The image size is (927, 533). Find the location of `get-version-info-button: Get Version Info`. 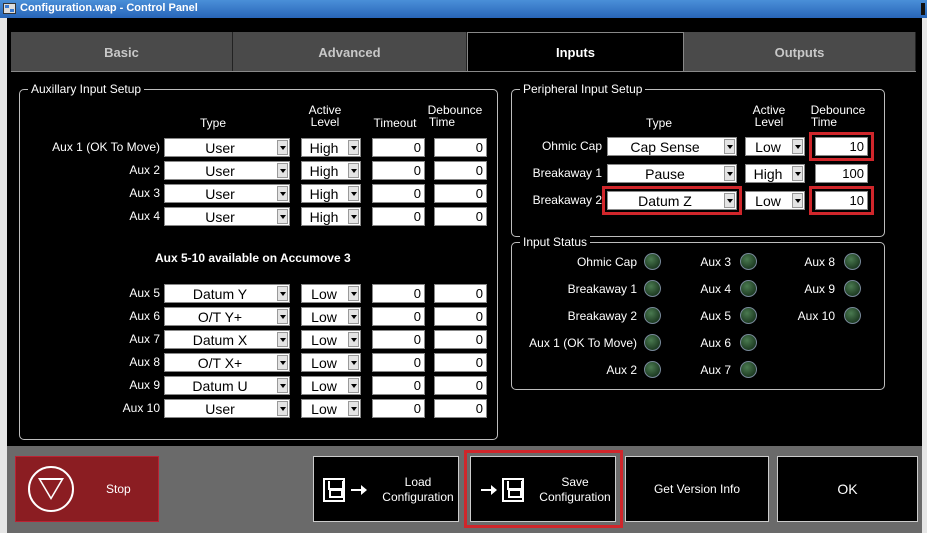

get-version-info-button: Get Version Info is located at coordinates (697, 489).